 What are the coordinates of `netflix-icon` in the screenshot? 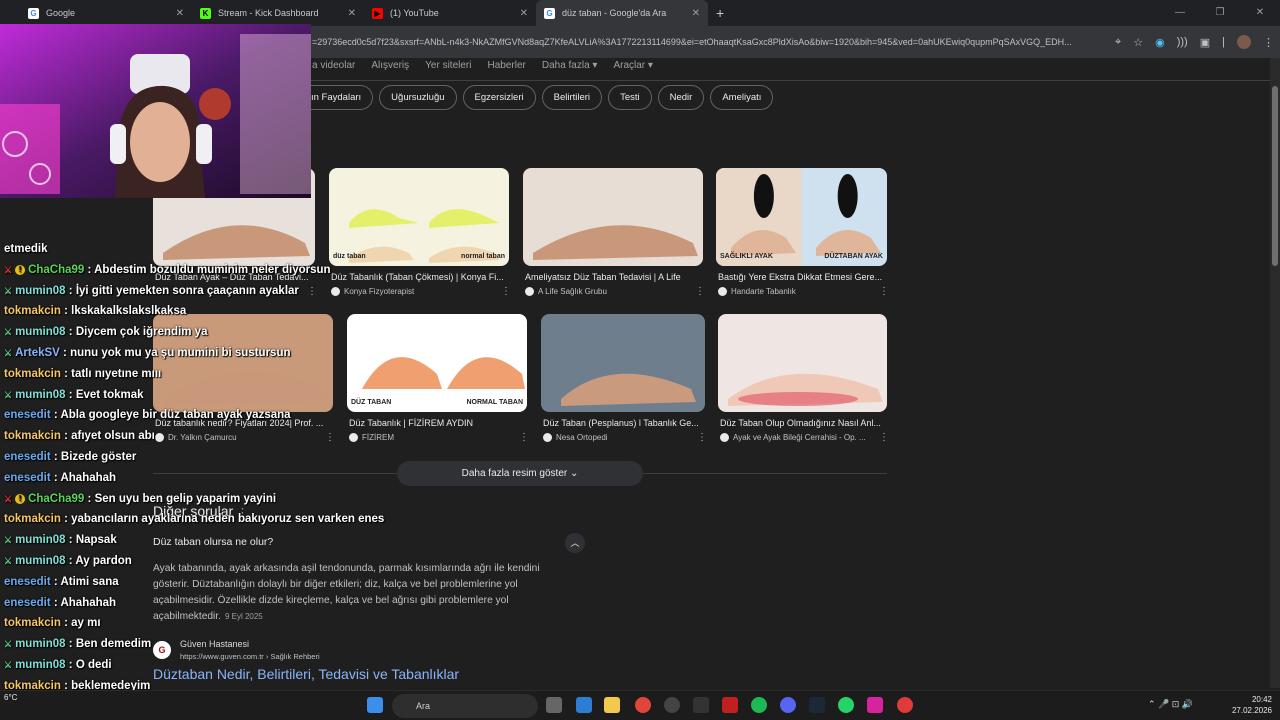 It's located at (730, 705).